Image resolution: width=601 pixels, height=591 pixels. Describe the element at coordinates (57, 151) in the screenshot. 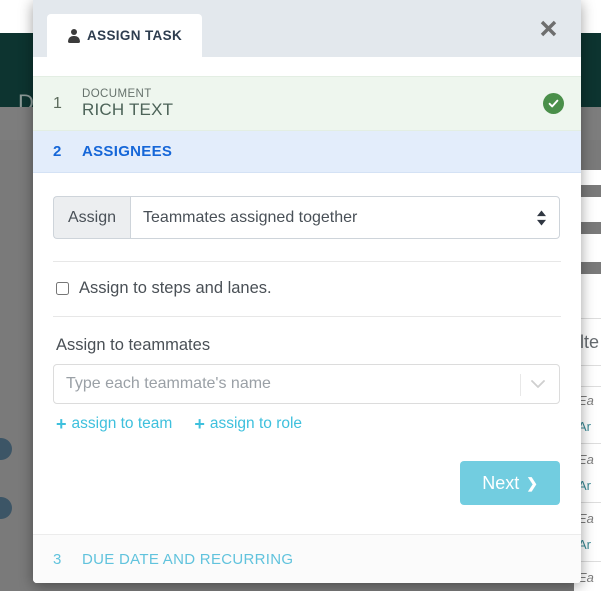

I see `step-2-number: 2` at that location.